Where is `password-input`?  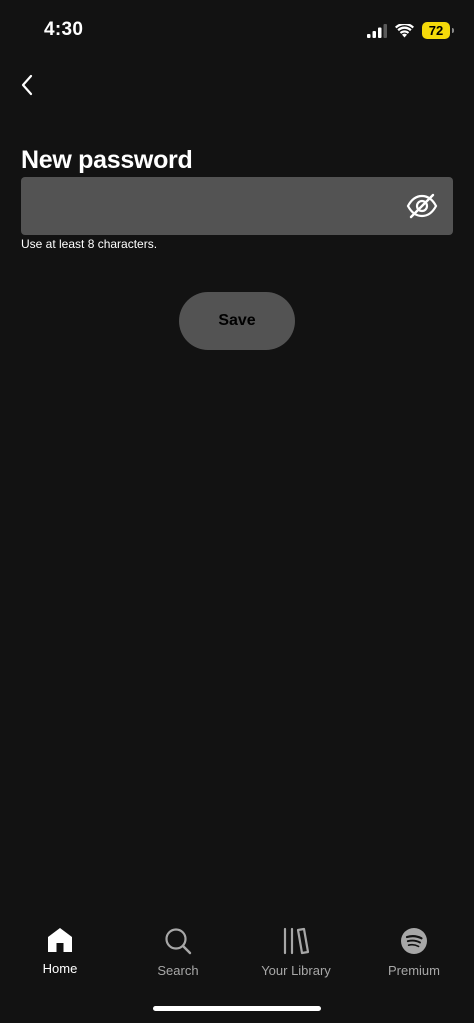
password-input is located at coordinates (211, 206).